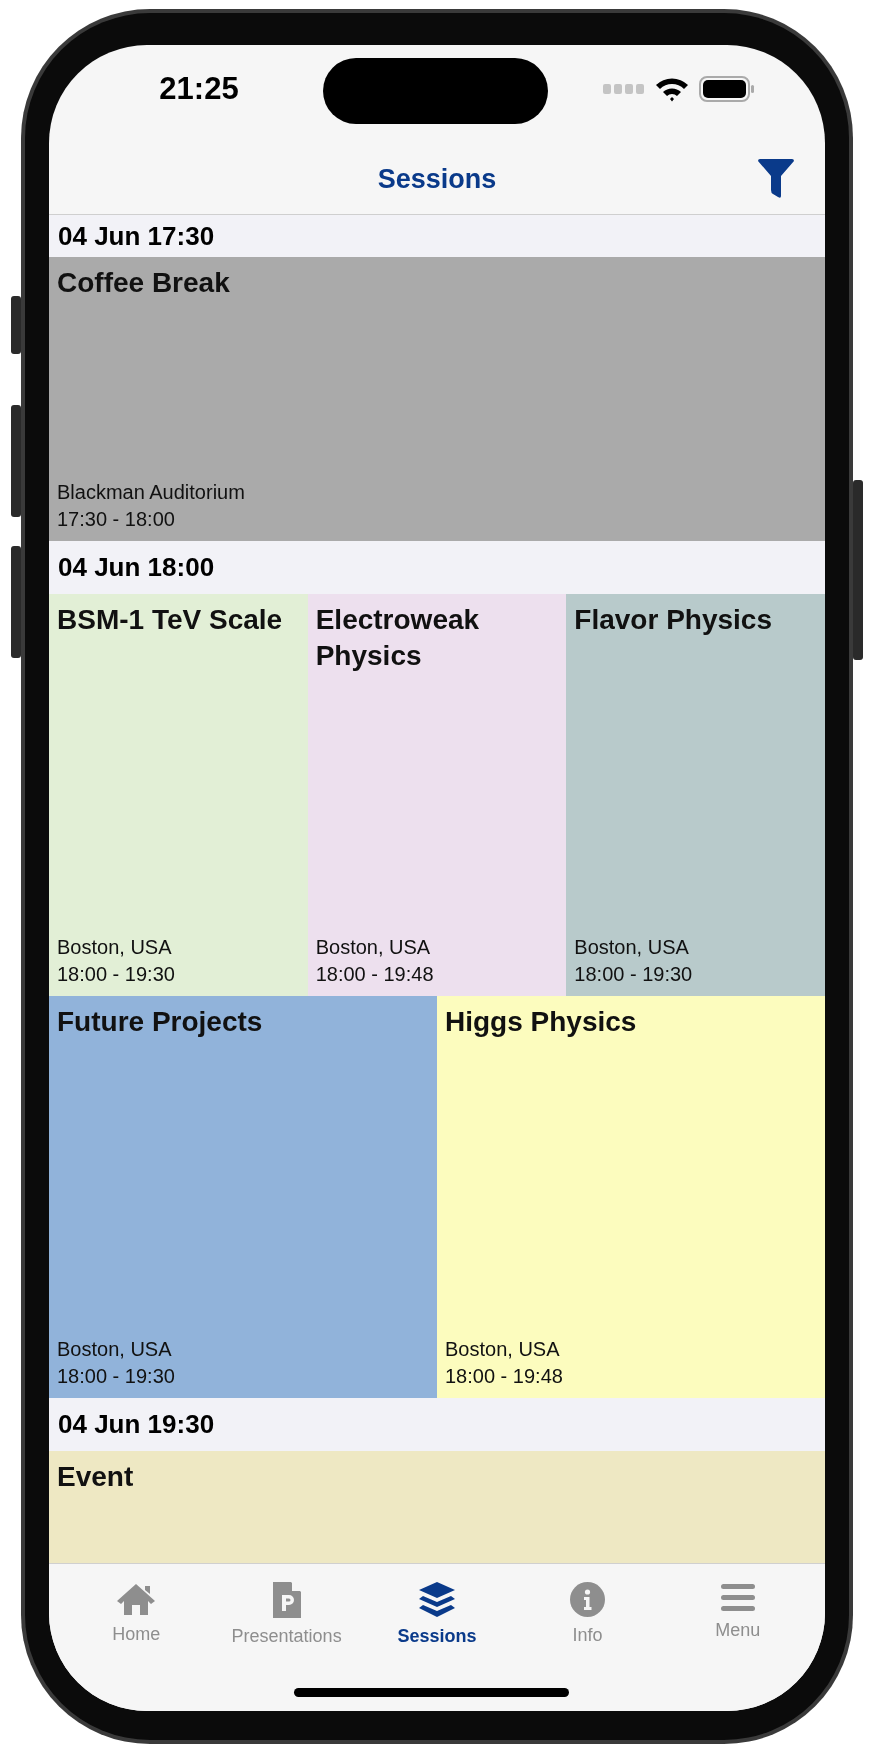  What do you see at coordinates (243, 1197) in the screenshot?
I see `session-card: Future Projects Boston, USA 18:00 - 19:30` at bounding box center [243, 1197].